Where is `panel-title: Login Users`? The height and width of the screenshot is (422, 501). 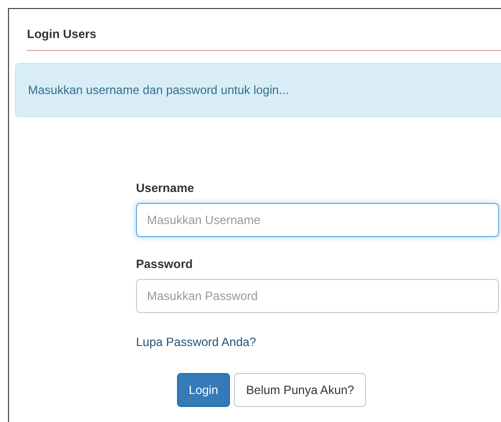
panel-title: Login Users is located at coordinates (264, 39).